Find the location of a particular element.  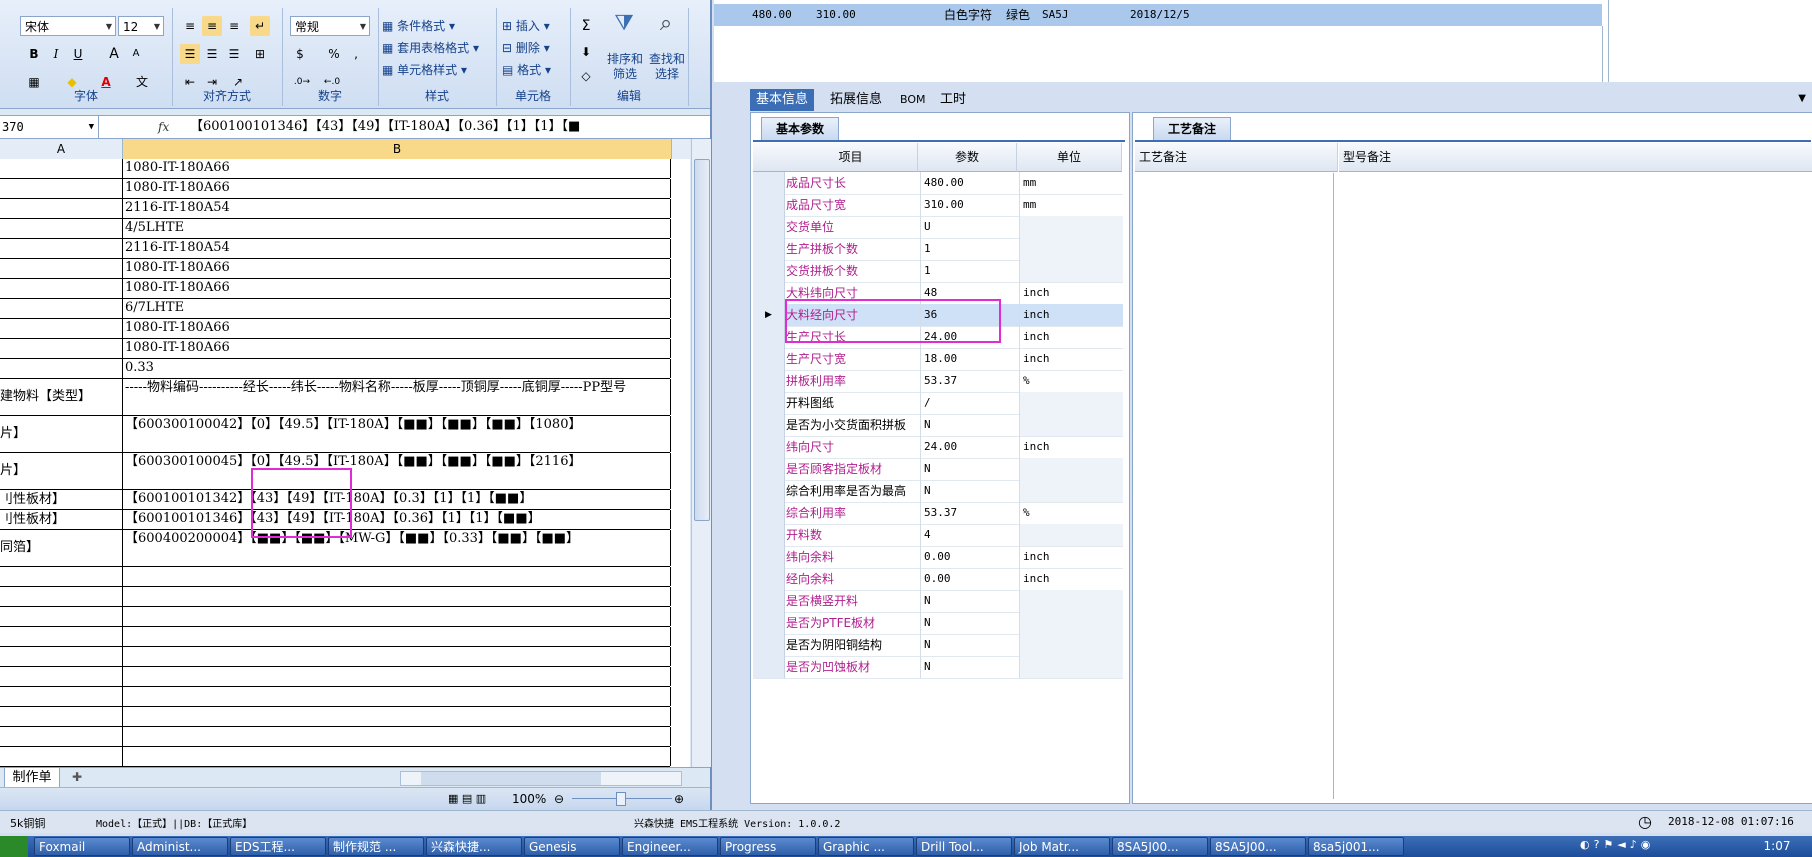

param-value: 4 is located at coordinates (970, 535).